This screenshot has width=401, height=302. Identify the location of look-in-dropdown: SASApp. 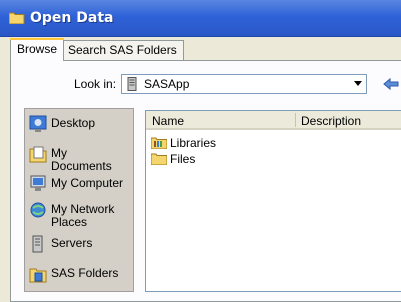
(244, 84).